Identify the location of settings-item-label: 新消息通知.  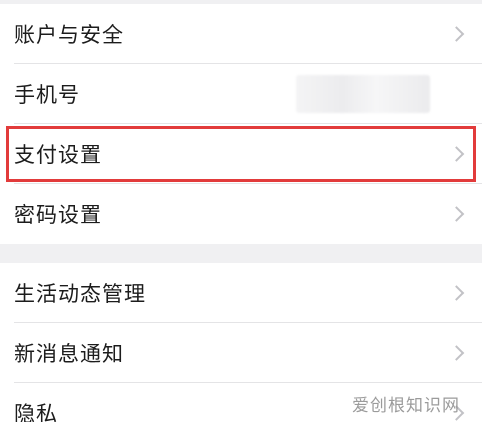
(69, 354).